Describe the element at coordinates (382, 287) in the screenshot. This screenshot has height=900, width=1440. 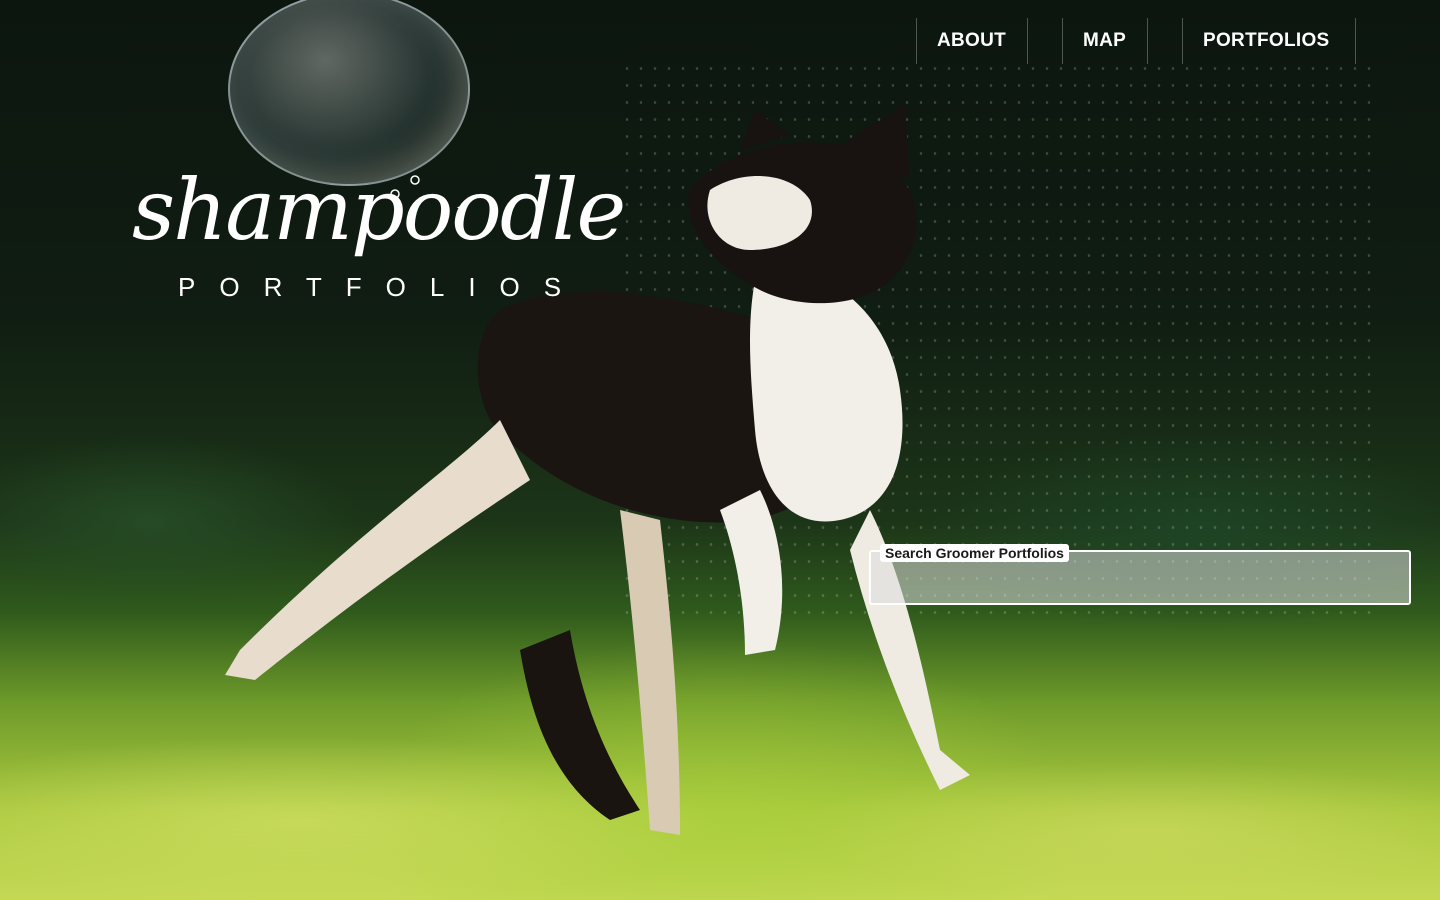
I see `logo-subtitle: PORTFOLIOS` at that location.